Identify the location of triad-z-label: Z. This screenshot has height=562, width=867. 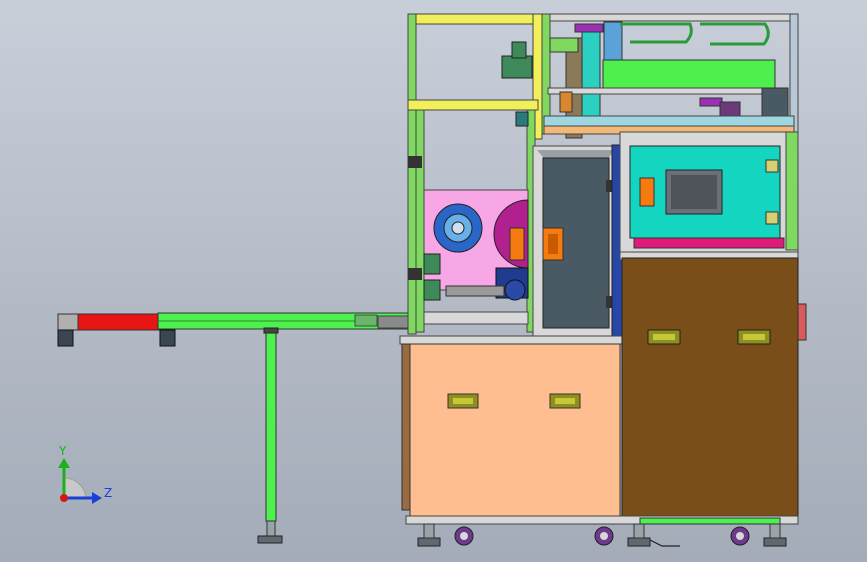
(108, 493).